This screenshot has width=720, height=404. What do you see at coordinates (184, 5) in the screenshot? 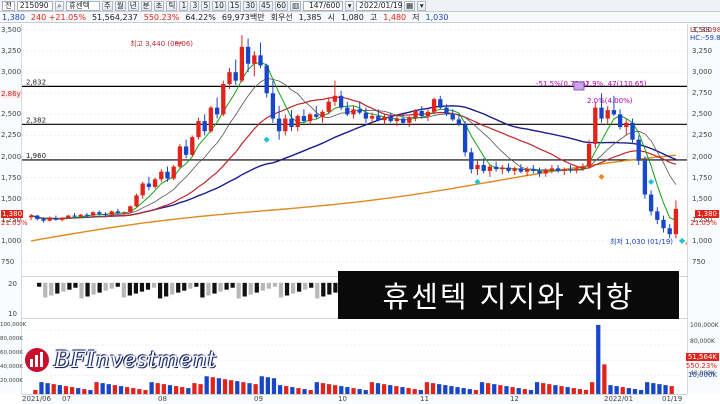
I see `minute-1-button: 1` at bounding box center [184, 5].